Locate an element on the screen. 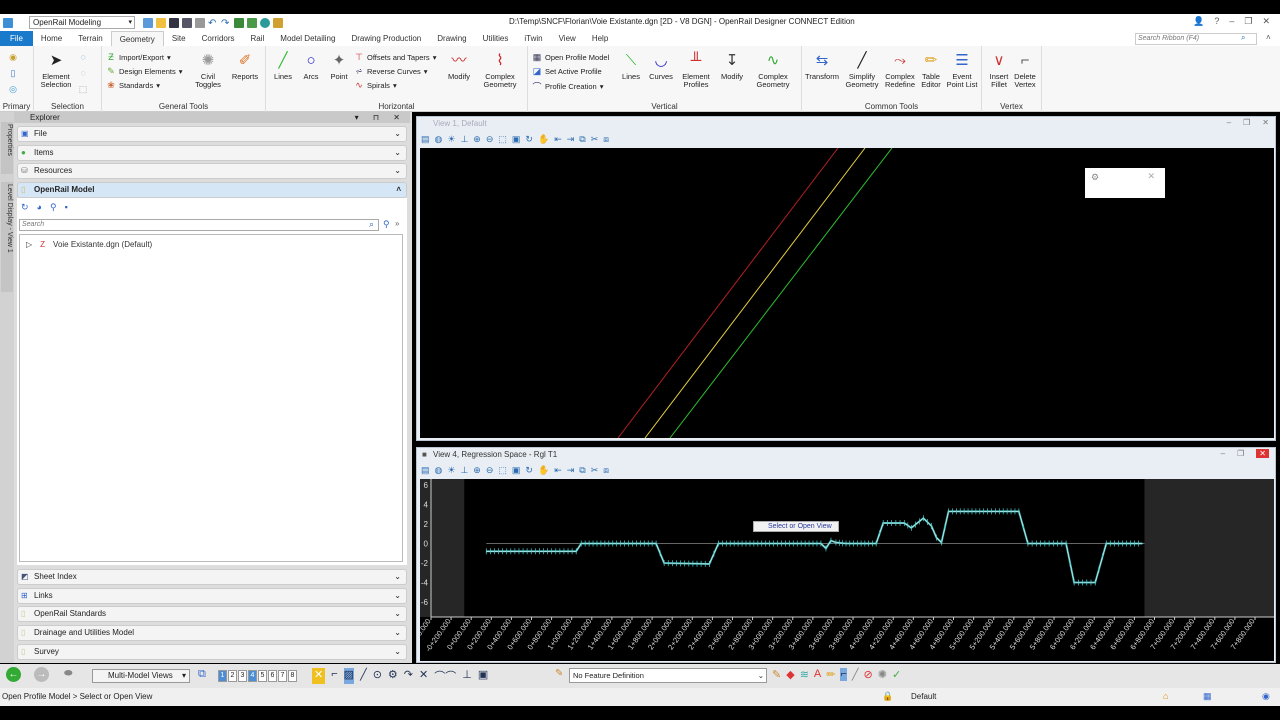 Image resolution: width=1280 pixels, height=720 pixels. active-level: Default is located at coordinates (923, 696).